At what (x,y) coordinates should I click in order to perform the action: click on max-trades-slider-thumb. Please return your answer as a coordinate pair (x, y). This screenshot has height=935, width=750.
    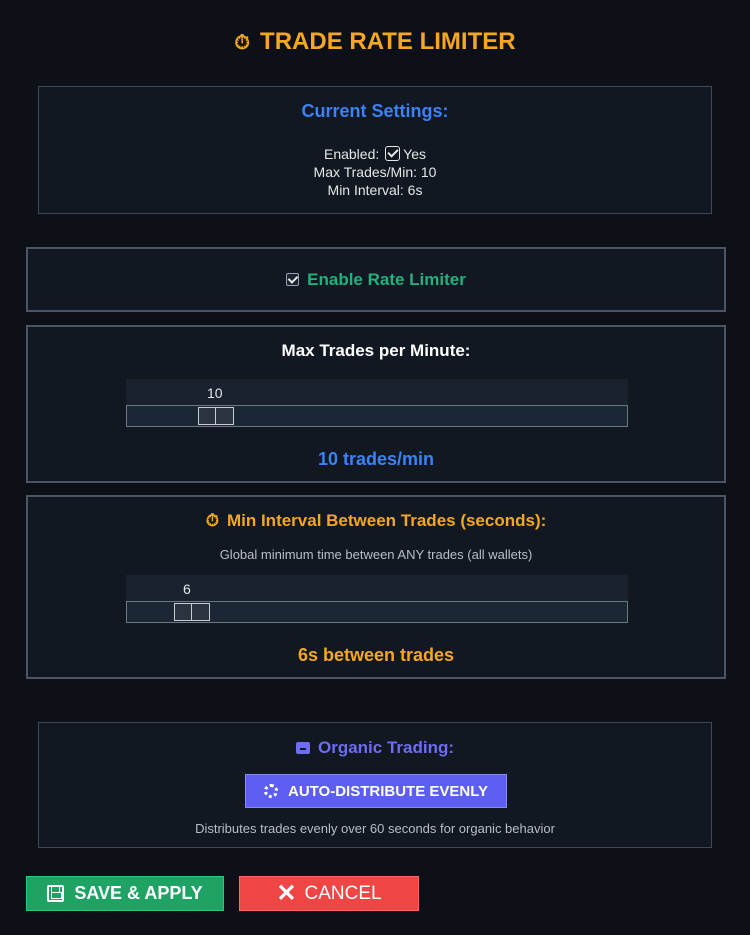
    Looking at the image, I should click on (216, 416).